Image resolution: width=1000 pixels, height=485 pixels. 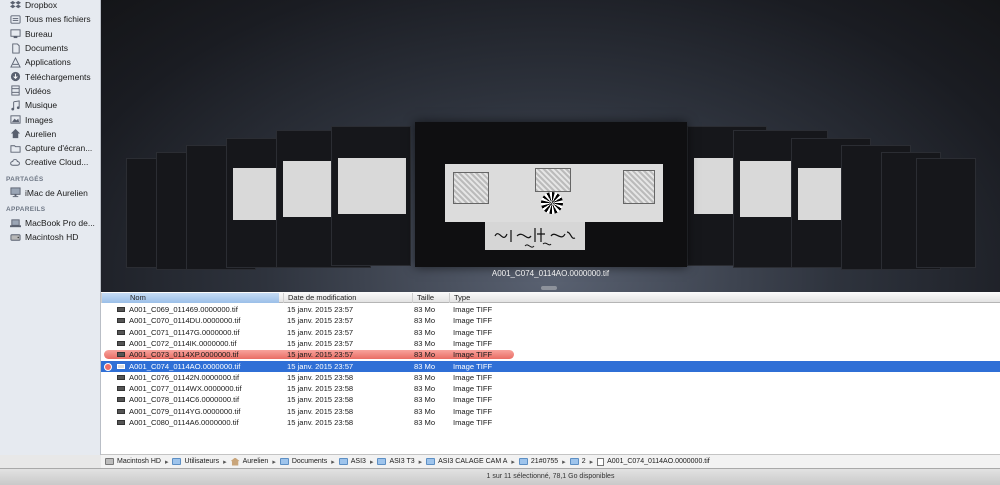 I want to click on sidebar-item-desktop: Bureau, so click(x=50, y=34).